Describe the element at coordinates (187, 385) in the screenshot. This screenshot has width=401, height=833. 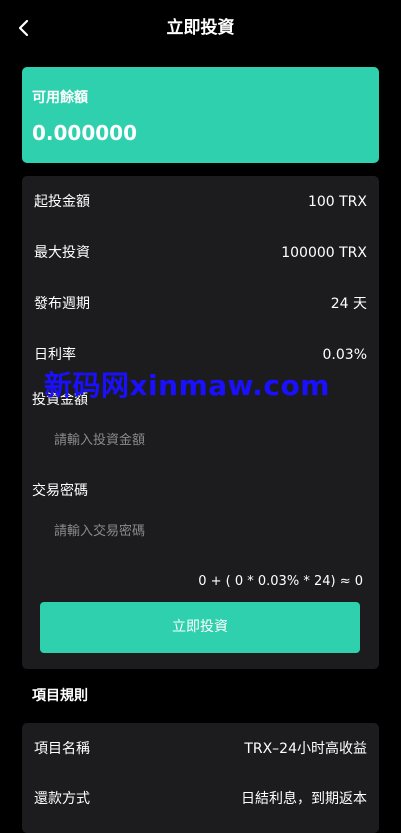
I see `watermark: 新码网xinmaw.com` at that location.